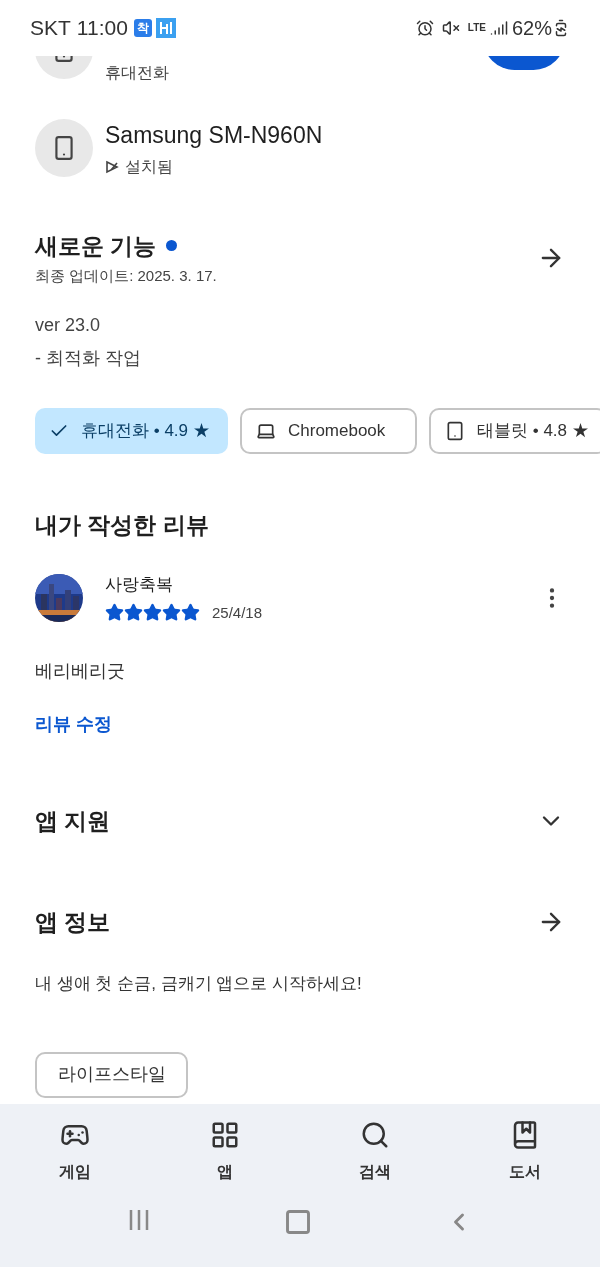 This screenshot has height=1267, width=600. Describe the element at coordinates (112, 166) in the screenshot. I see `play-icon` at that location.